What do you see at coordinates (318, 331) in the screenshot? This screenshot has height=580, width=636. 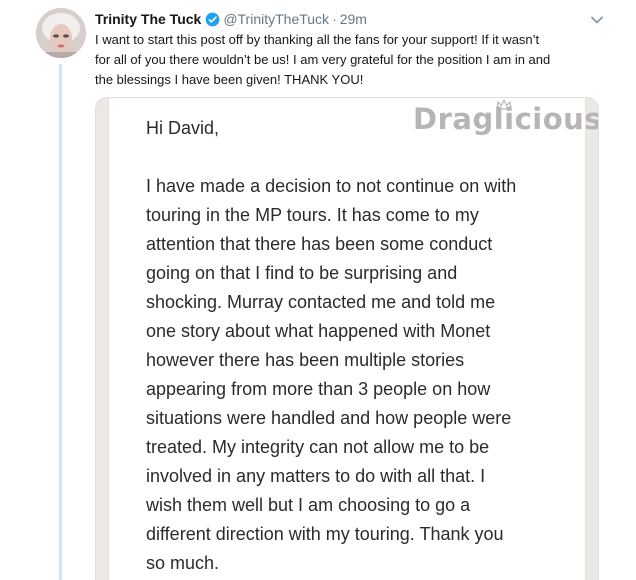 I see `note-body-line: one story about what happened with Monet` at bounding box center [318, 331].